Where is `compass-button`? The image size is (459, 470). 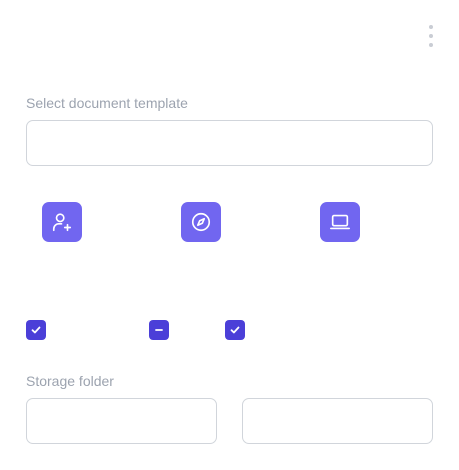
compass-button is located at coordinates (201, 222).